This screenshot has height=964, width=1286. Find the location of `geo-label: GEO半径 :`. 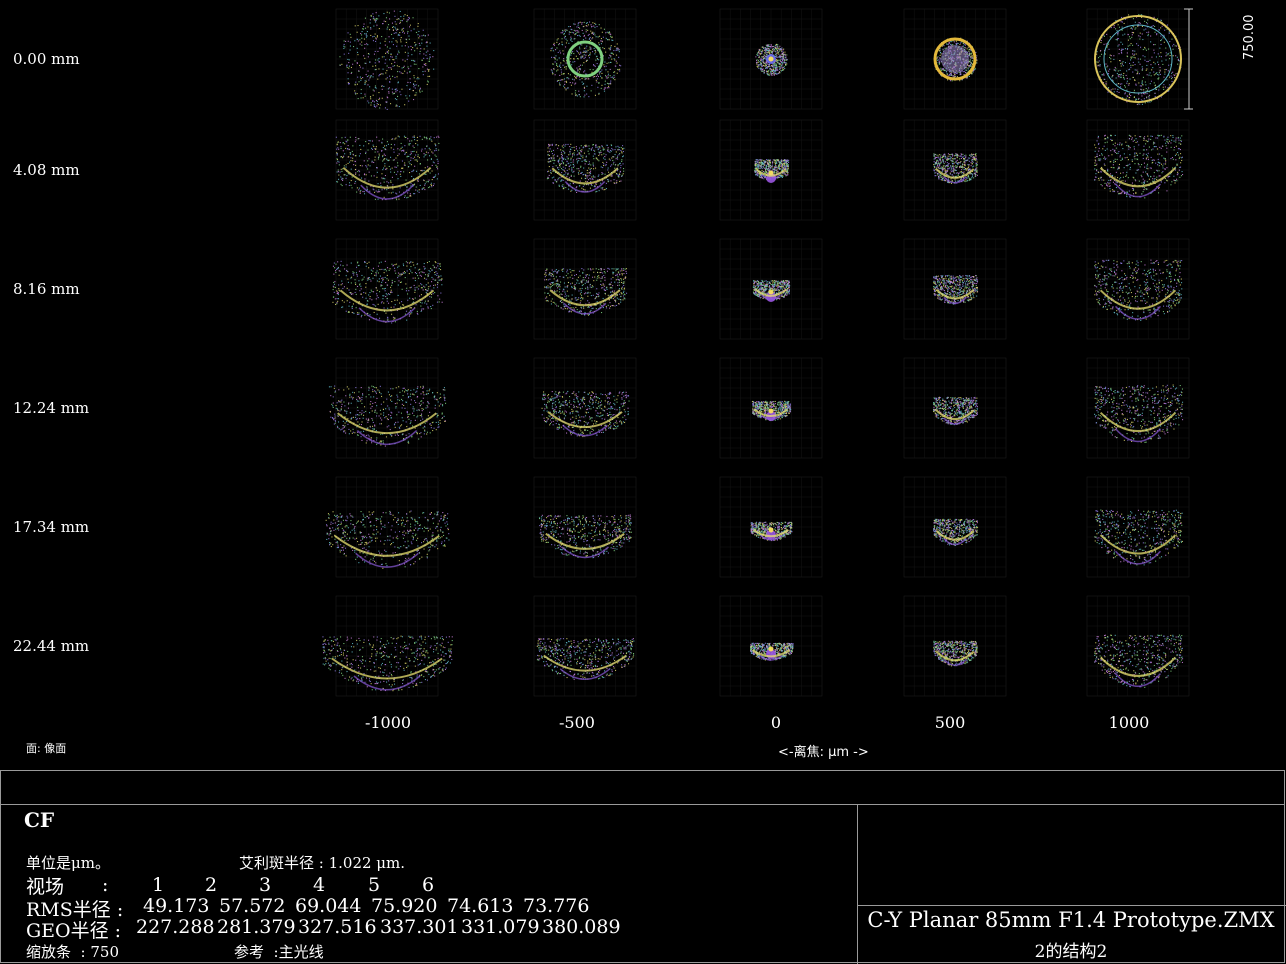

geo-label: GEO半径 : is located at coordinates (74, 931).